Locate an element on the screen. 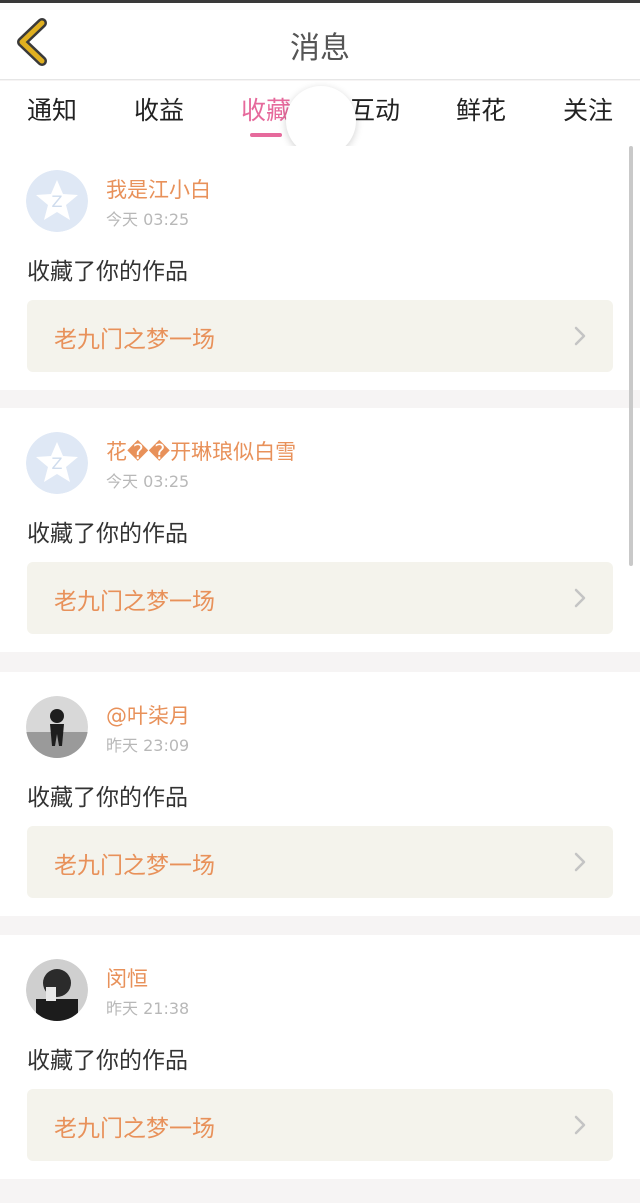 The height and width of the screenshot is (1203, 640). username: 闵恒 is located at coordinates (127, 978).